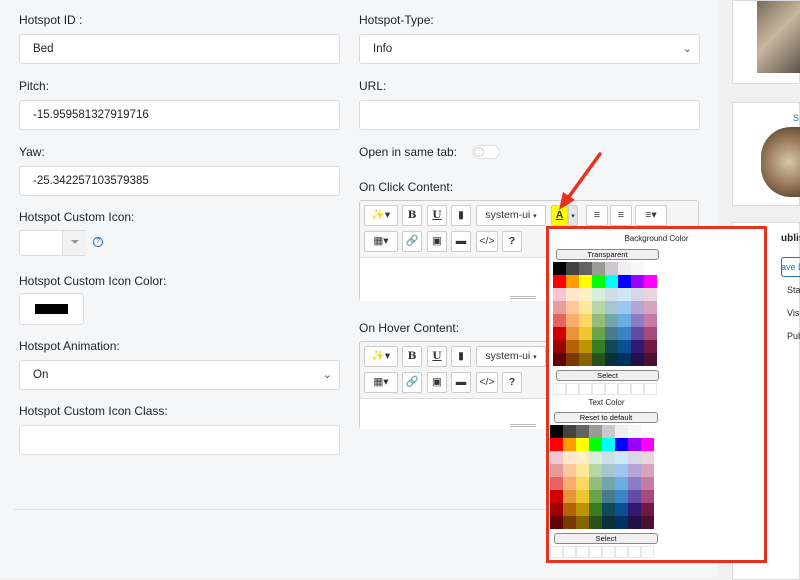 The width and height of the screenshot is (800, 580). What do you see at coordinates (412, 356) in the screenshot?
I see `bold-button: B` at bounding box center [412, 356].